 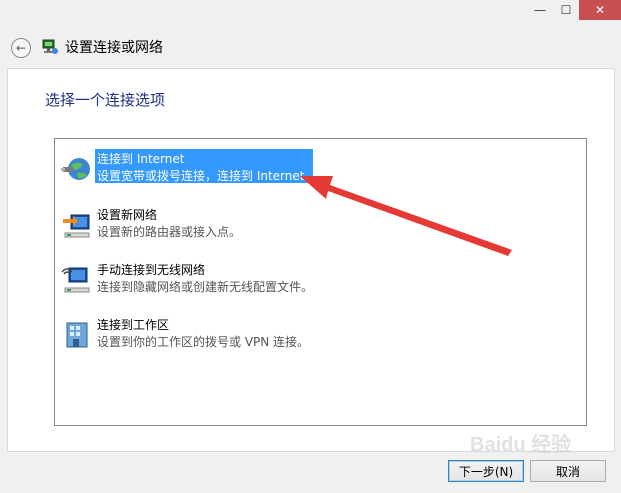 I want to click on option-description: 设置宽带或拨号连接，连接到 Internet。, so click(x=207, y=176).